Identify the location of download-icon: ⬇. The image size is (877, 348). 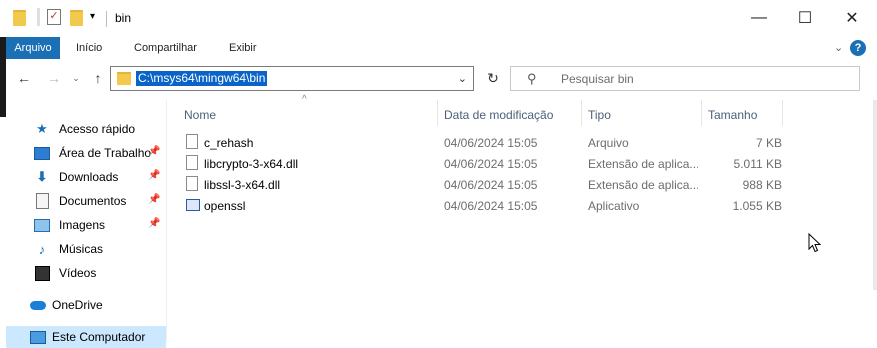
(42, 176).